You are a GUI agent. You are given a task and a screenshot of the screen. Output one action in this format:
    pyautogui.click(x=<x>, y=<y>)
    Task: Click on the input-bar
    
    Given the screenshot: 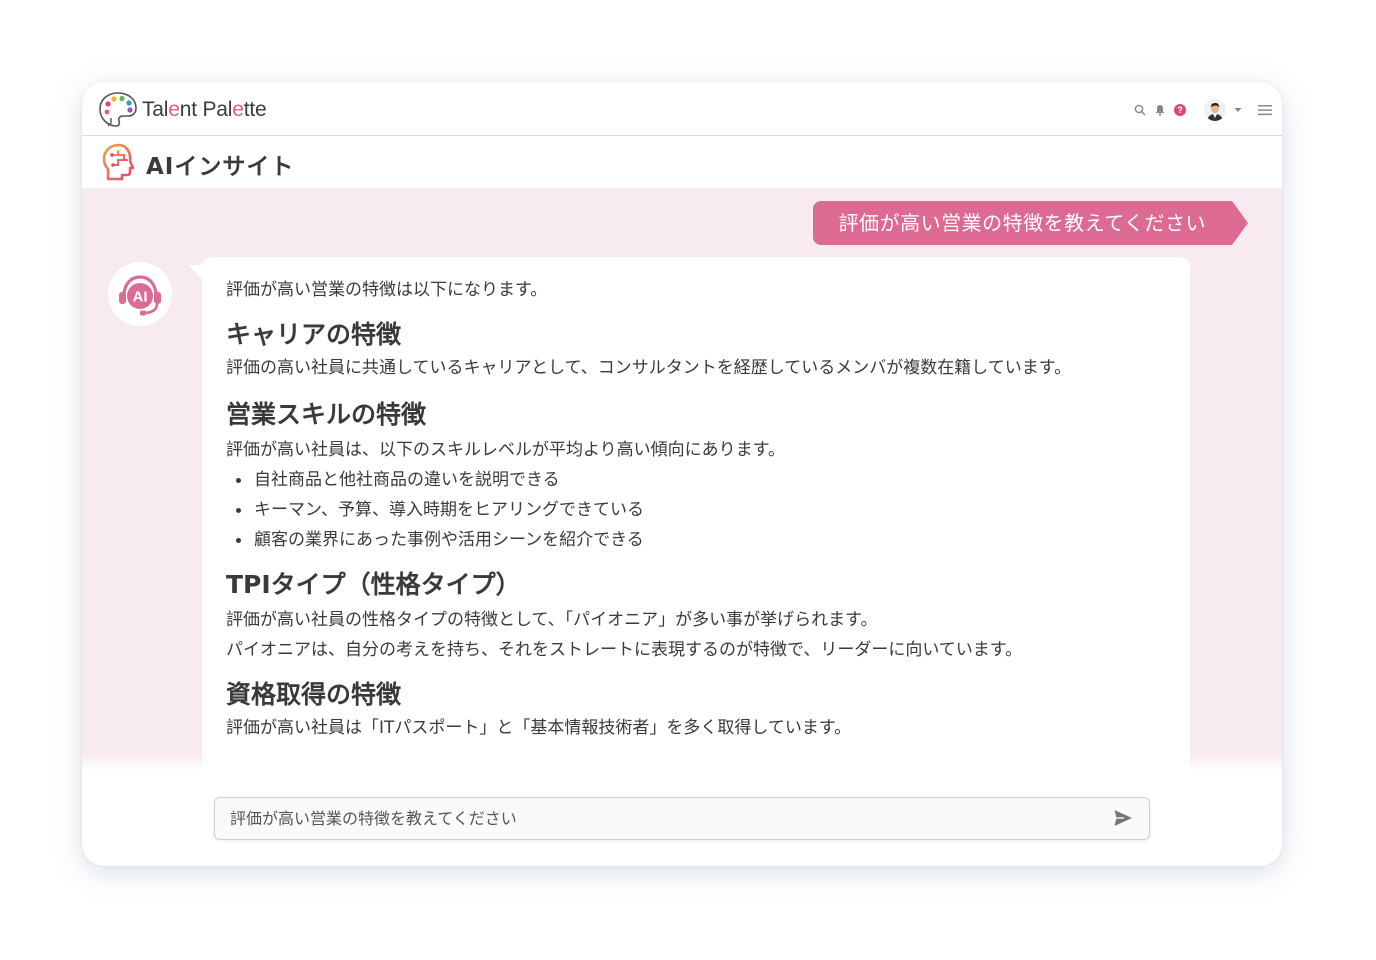 What is the action you would take?
    pyautogui.click(x=682, y=818)
    